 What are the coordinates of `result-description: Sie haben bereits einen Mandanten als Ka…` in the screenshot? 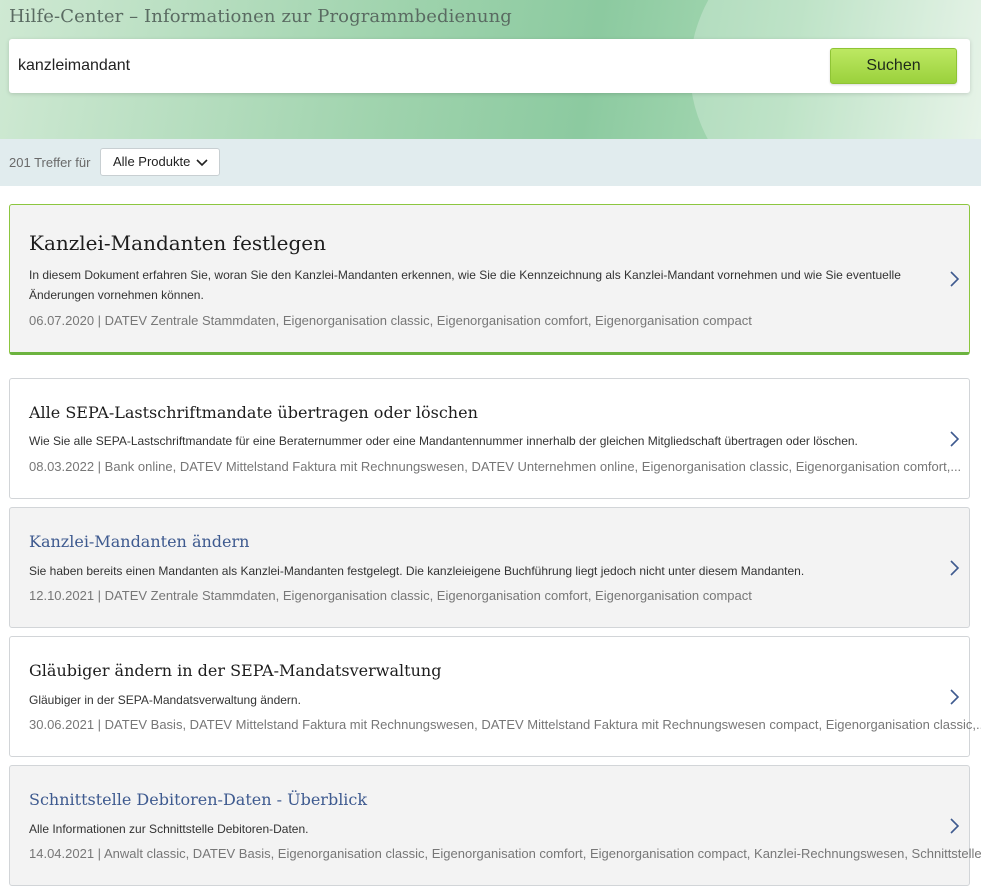 It's located at (417, 571).